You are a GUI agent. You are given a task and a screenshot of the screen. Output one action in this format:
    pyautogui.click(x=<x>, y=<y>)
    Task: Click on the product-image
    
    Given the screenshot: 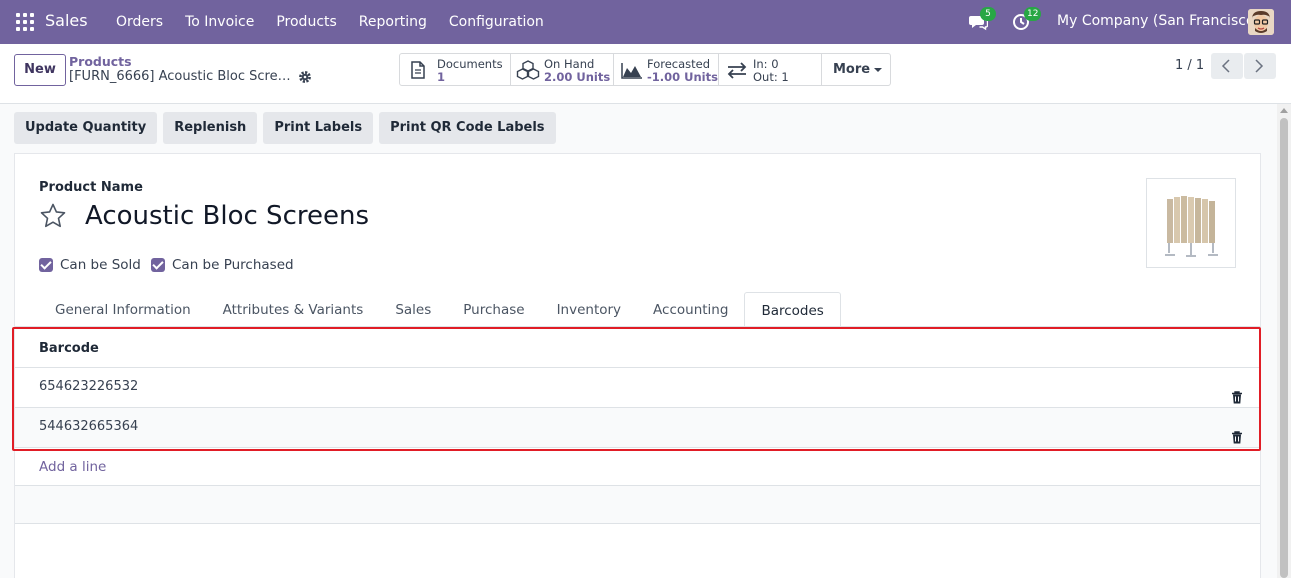 What is the action you would take?
    pyautogui.click(x=1191, y=223)
    